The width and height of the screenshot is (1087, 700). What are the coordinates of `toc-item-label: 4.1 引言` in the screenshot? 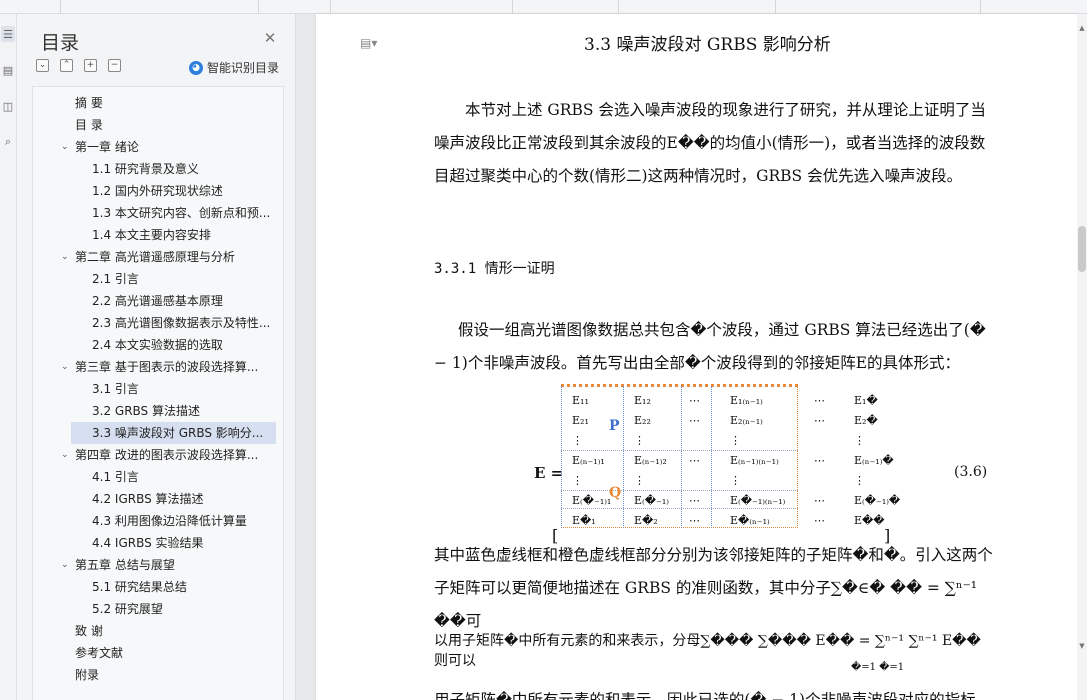 It's located at (115, 477).